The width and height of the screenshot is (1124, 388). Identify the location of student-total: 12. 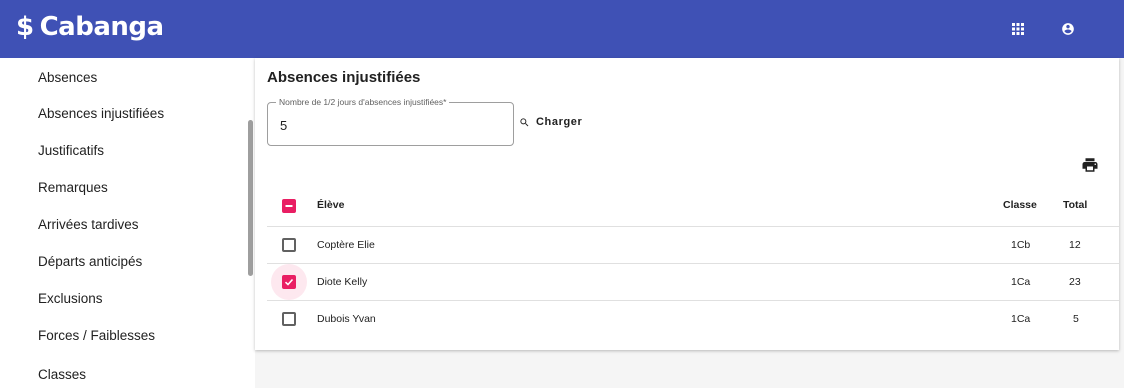
(1075, 245).